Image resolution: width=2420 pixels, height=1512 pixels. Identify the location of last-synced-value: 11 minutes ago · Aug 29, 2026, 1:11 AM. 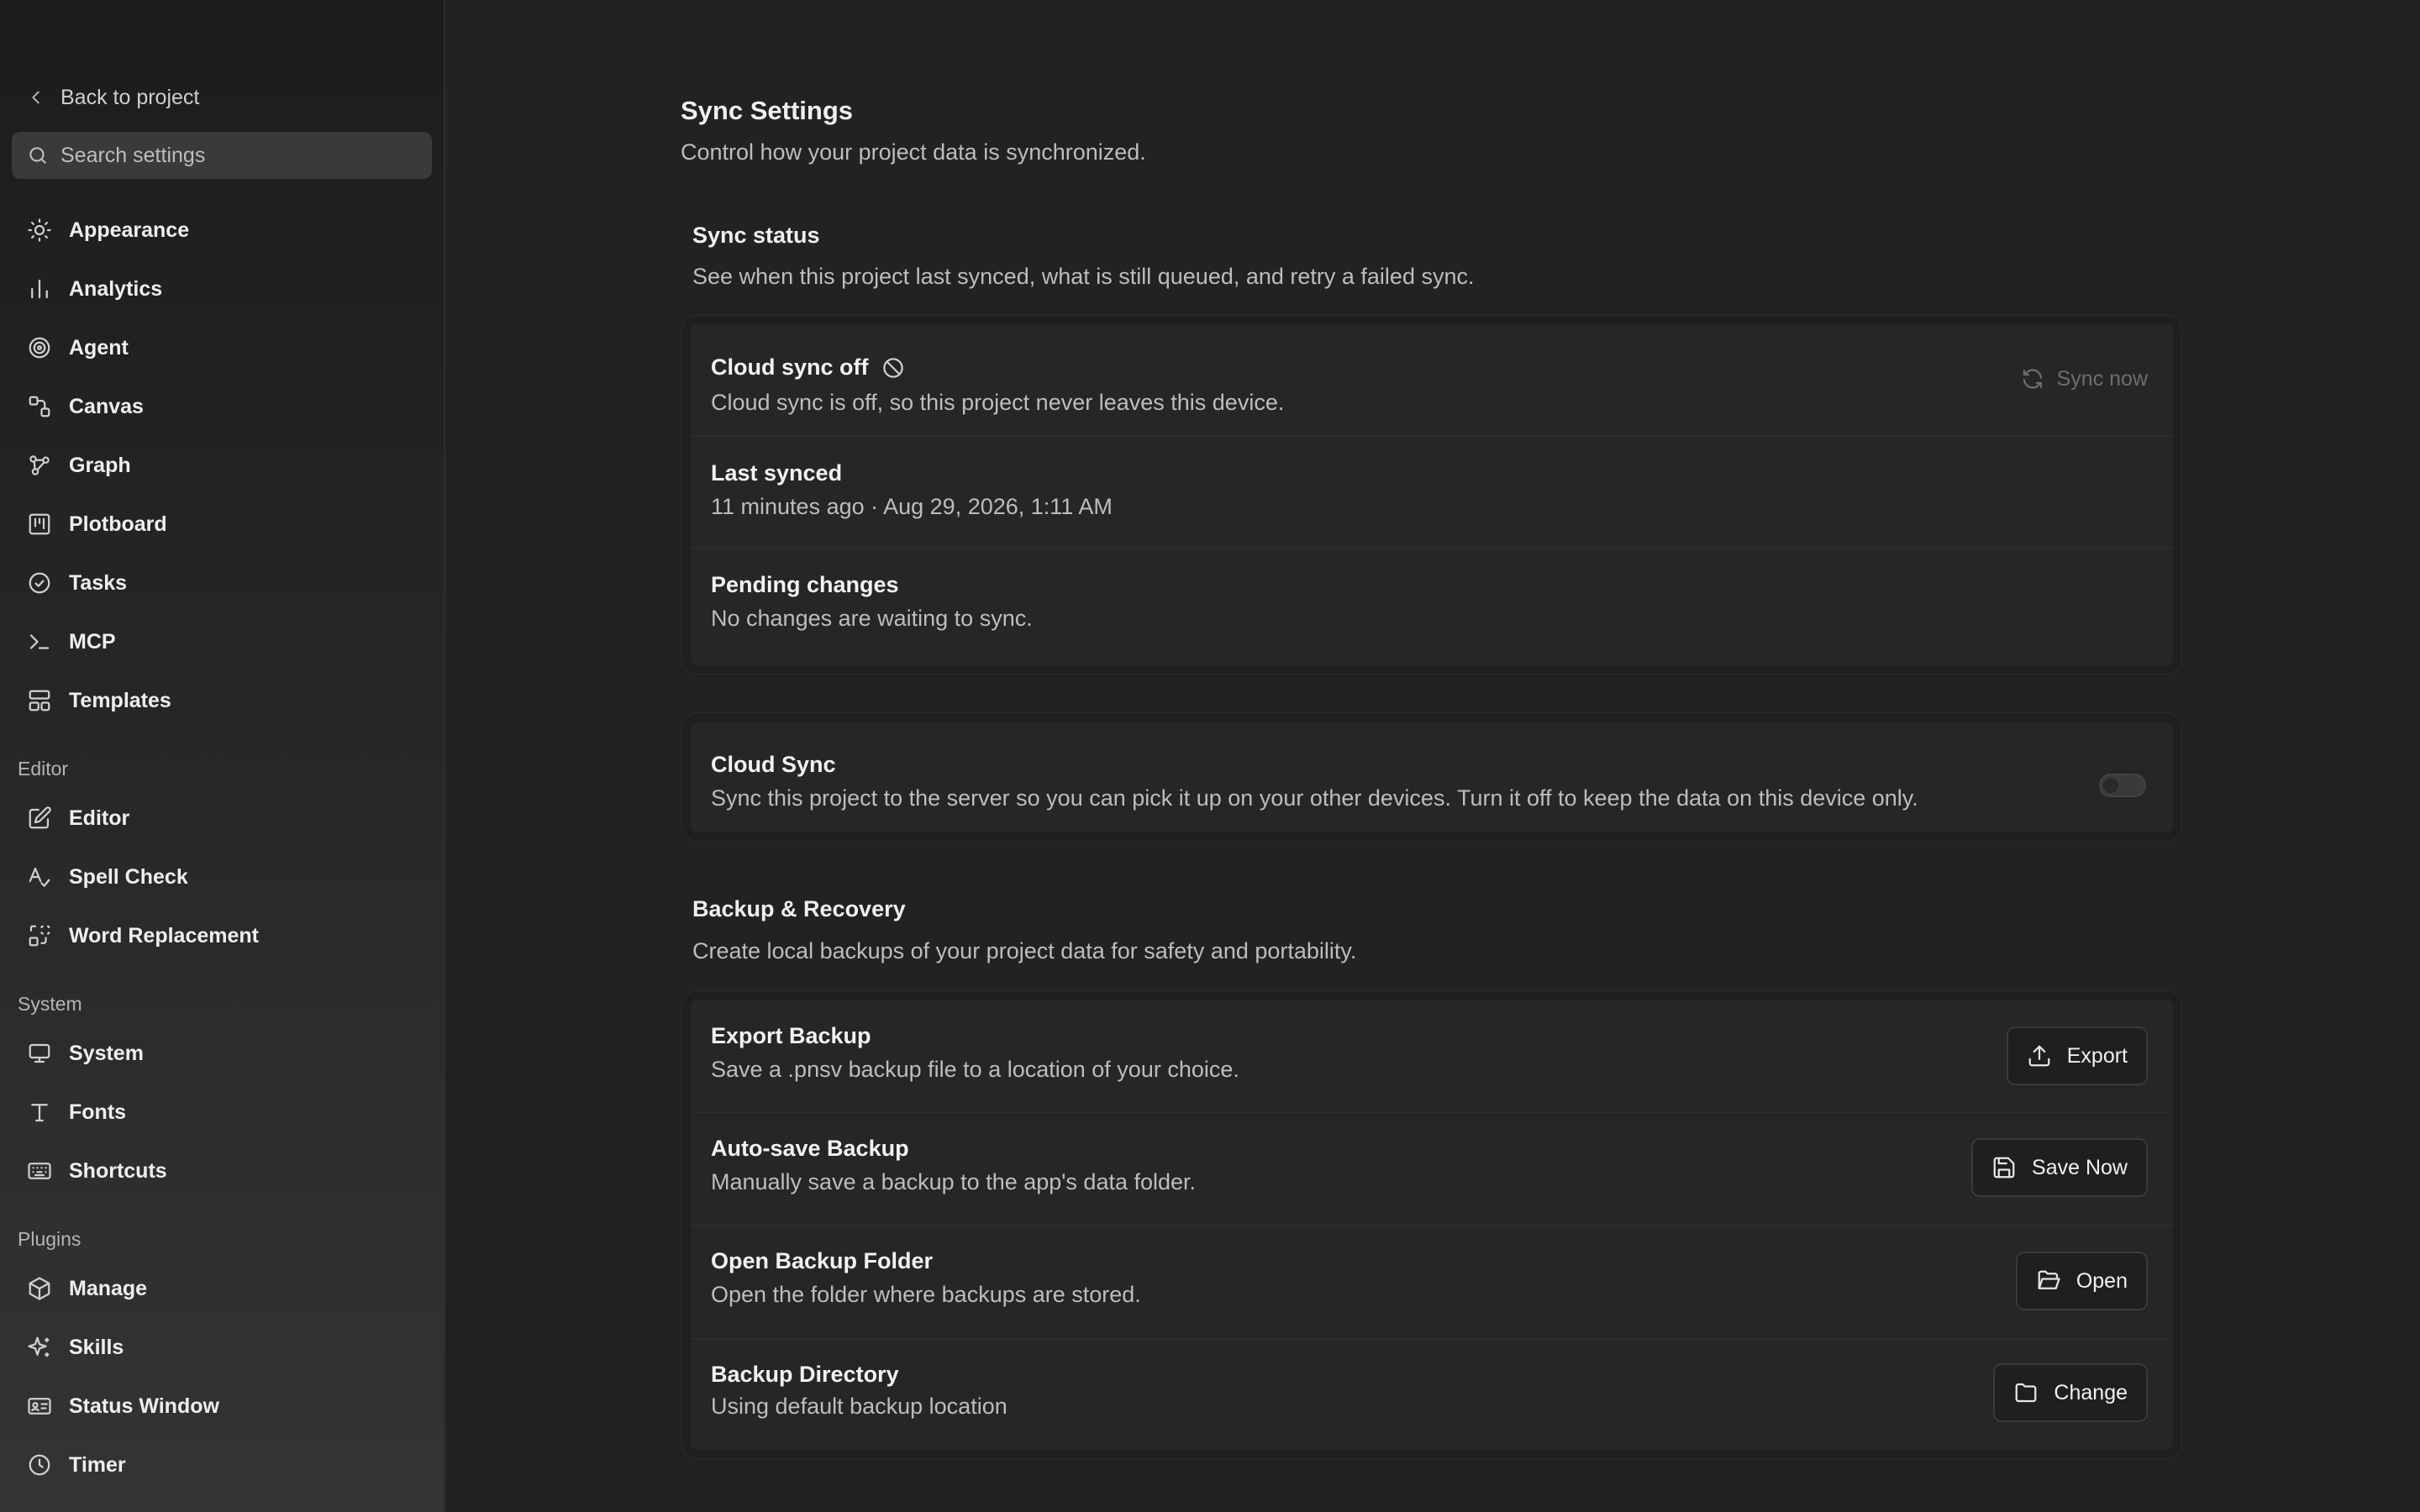
(912, 506).